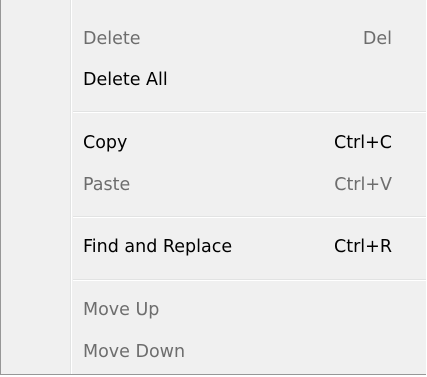 The width and height of the screenshot is (427, 377). I want to click on menu-item-shortcut: Del, so click(377, 39).